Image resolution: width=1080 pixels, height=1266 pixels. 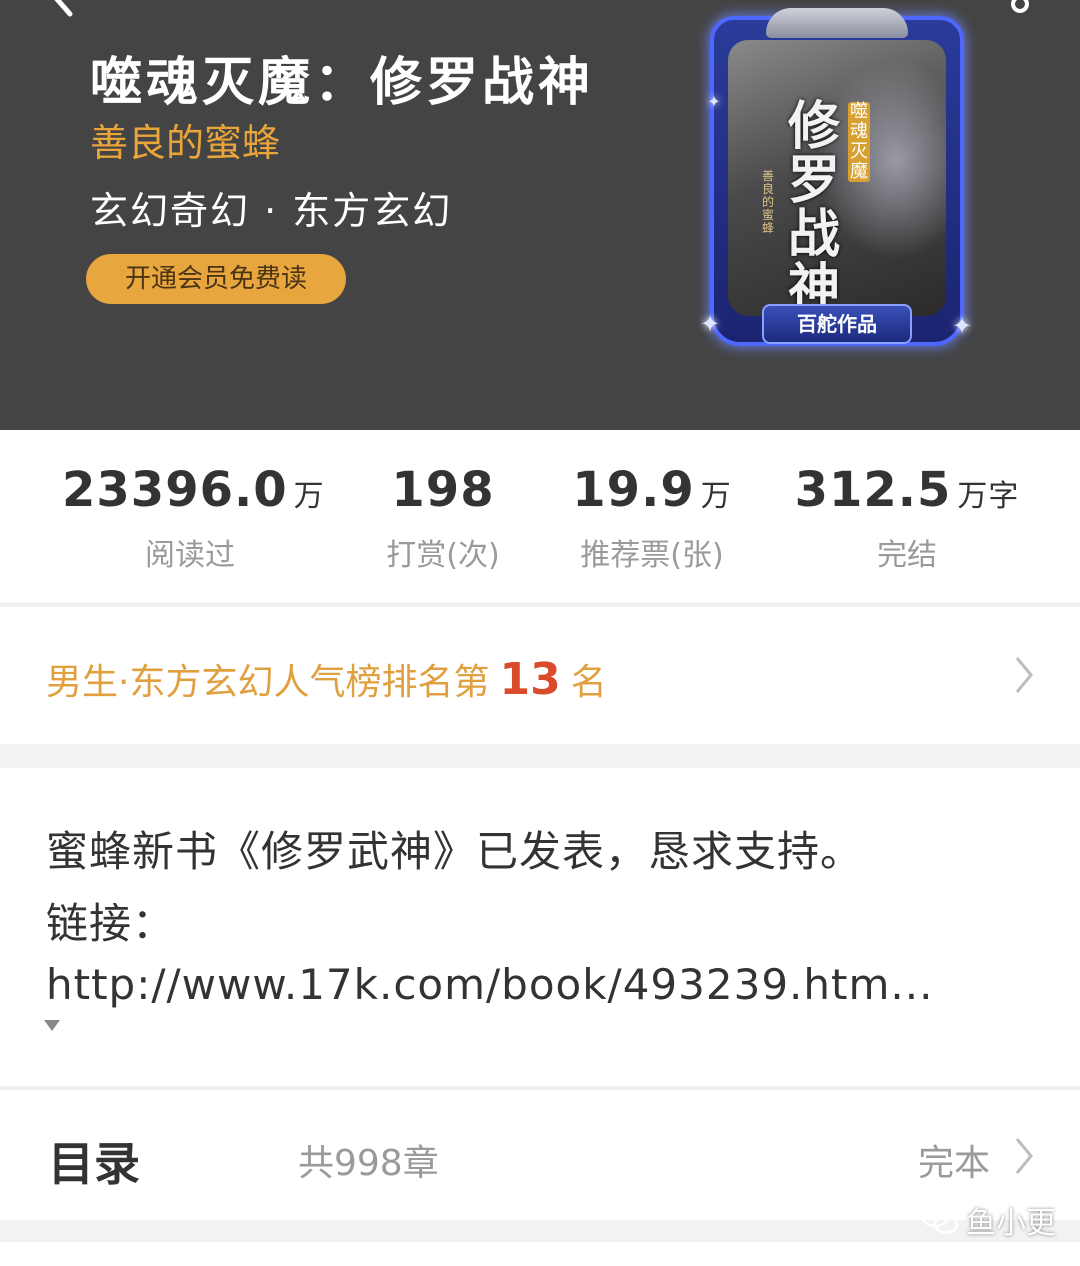 I want to click on toc-title: 目录, so click(x=94, y=1164).